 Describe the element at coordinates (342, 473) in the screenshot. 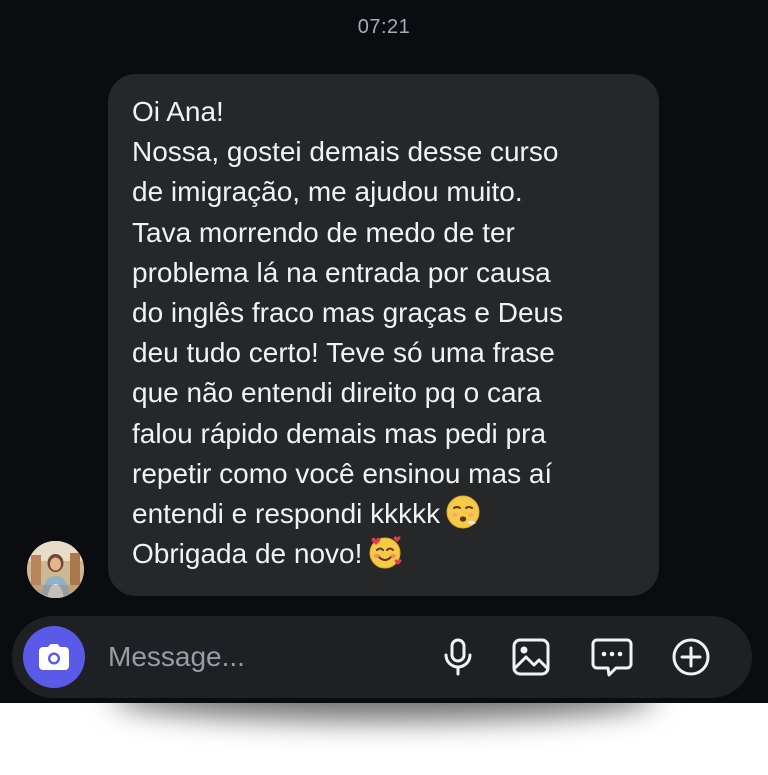

I see `message-line: repetir como você ensinou mas aí` at that location.